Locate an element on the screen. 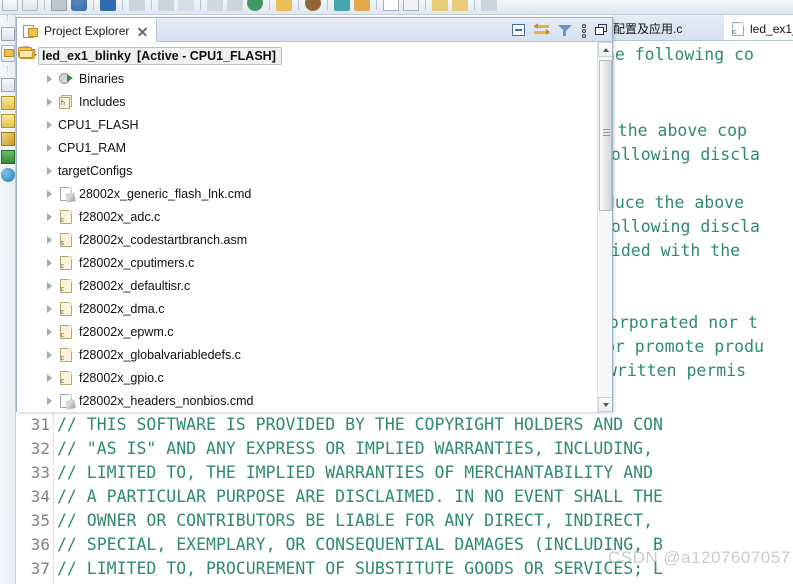  collapse-all-icon is located at coordinates (519, 30).